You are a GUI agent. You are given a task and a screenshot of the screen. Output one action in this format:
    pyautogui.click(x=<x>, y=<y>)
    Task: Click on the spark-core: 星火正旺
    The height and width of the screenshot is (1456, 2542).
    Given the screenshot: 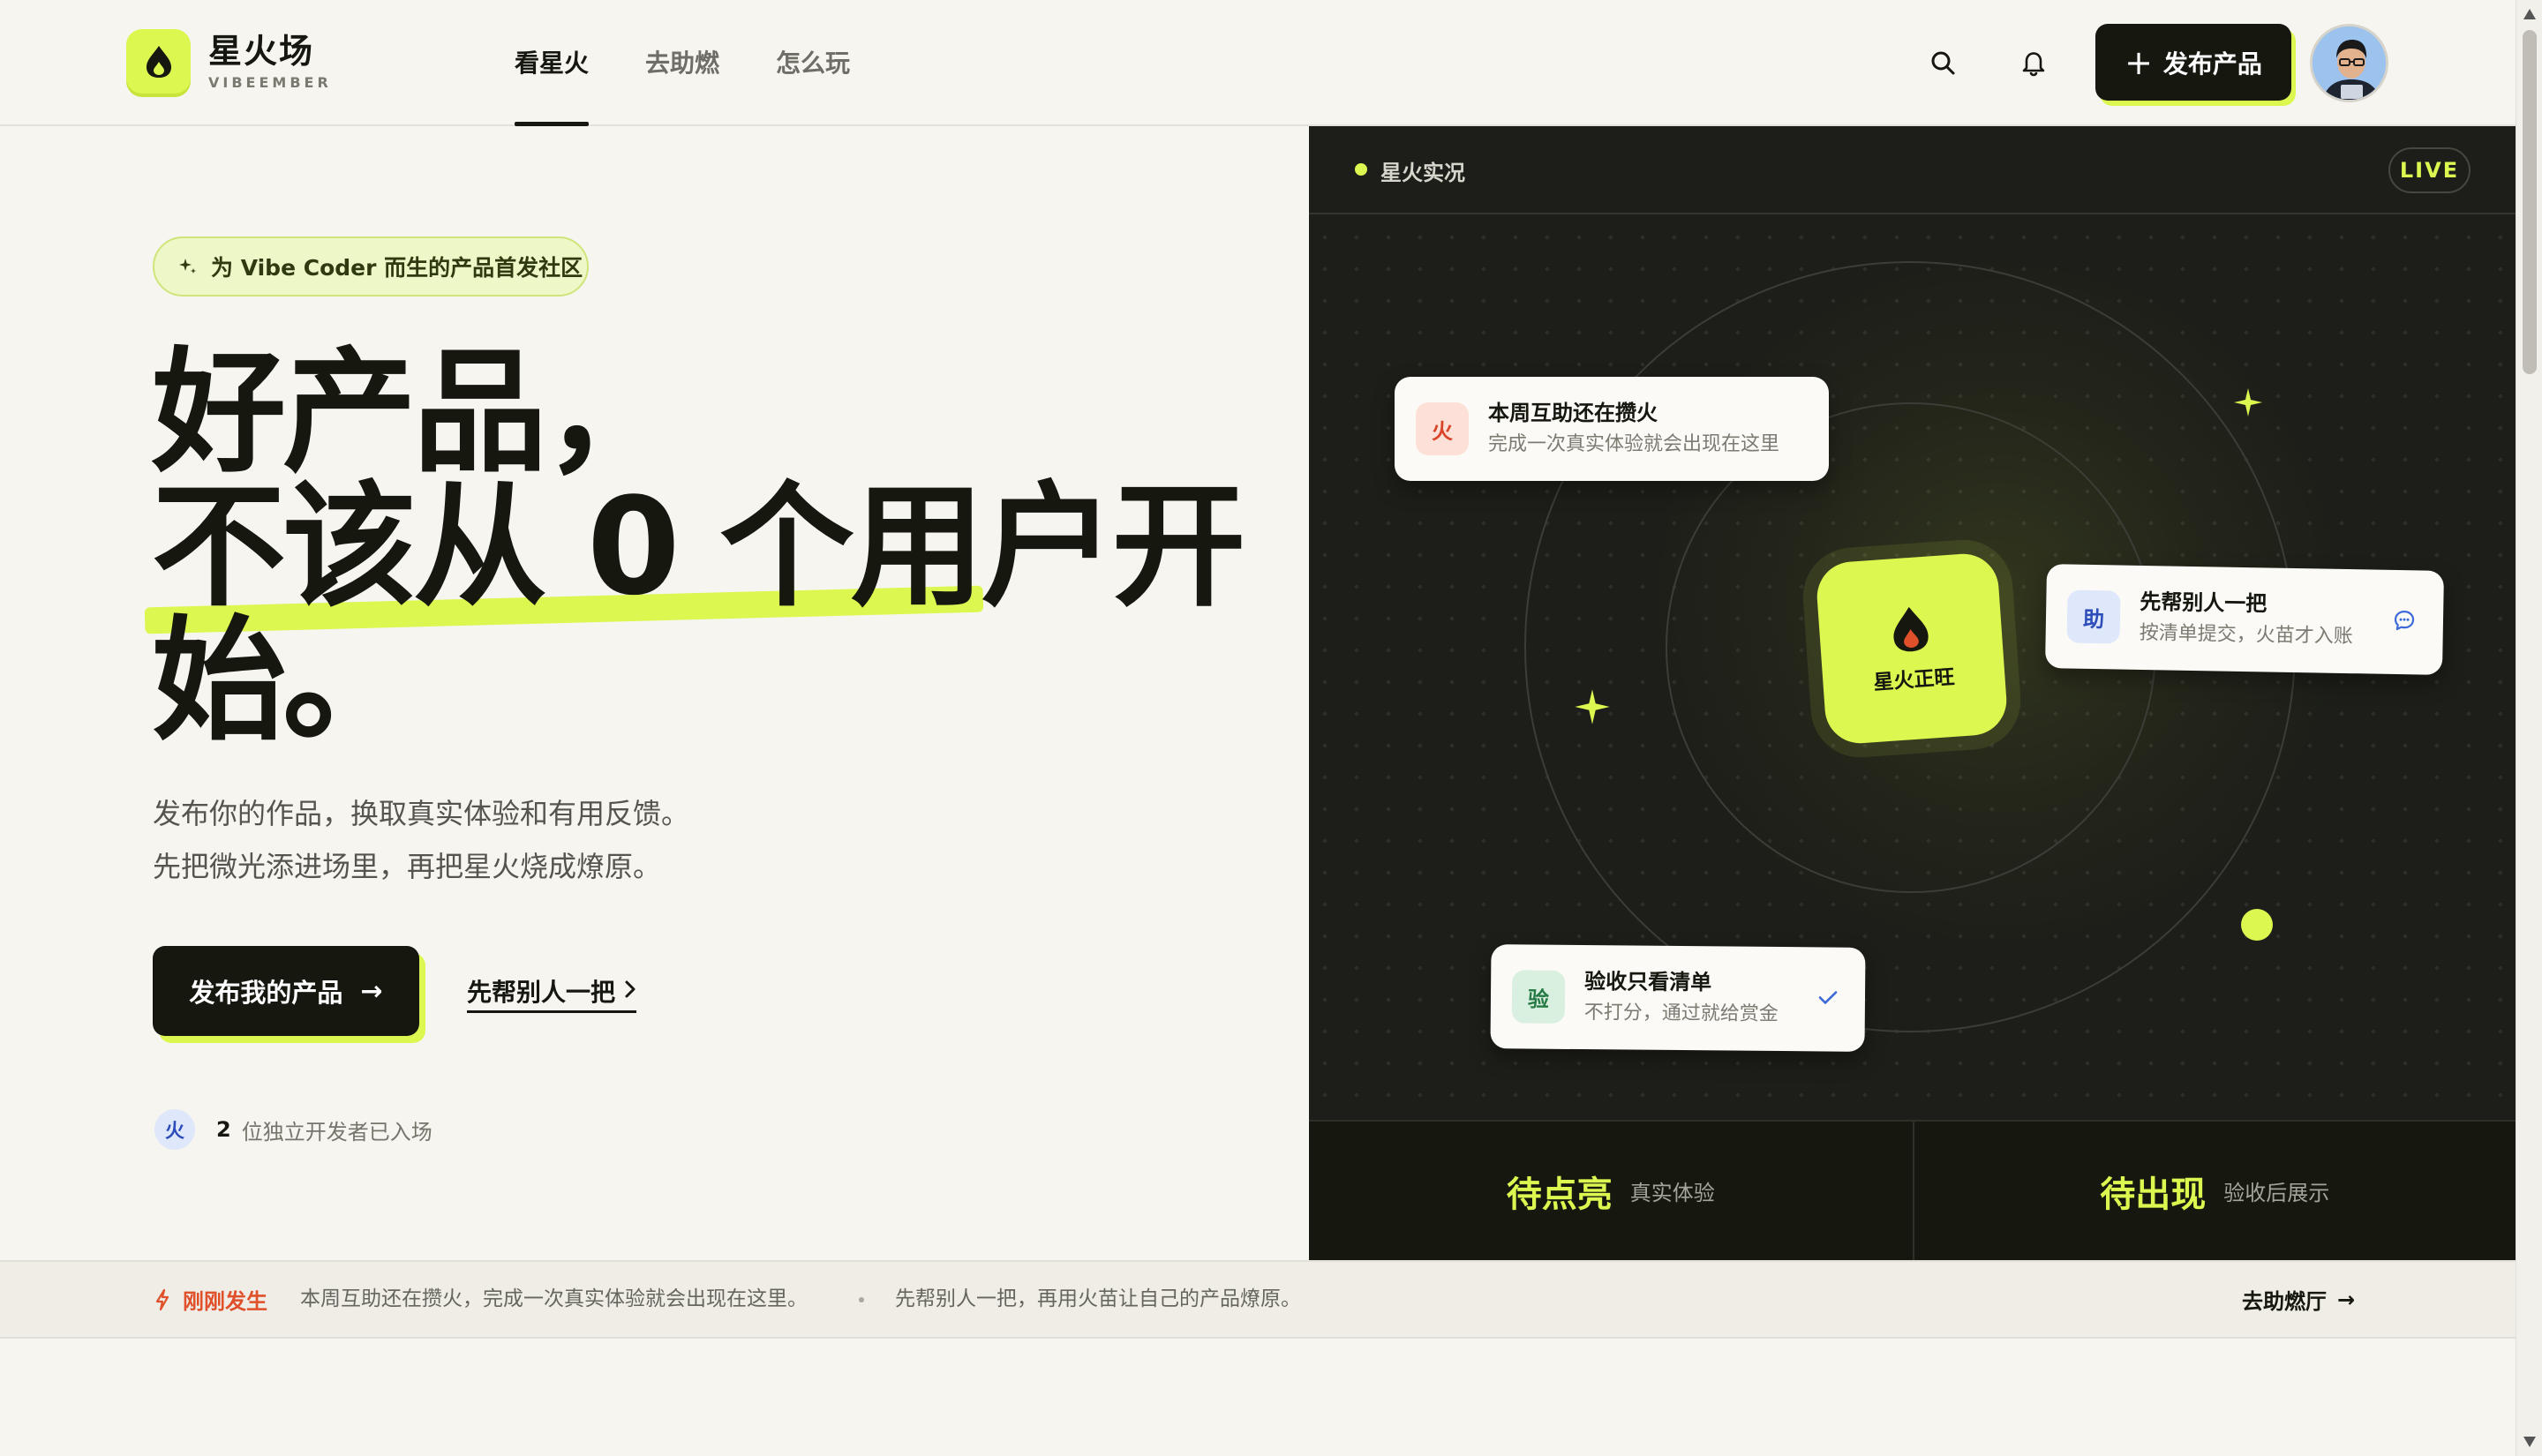 What is the action you would take?
    pyautogui.click(x=1912, y=649)
    